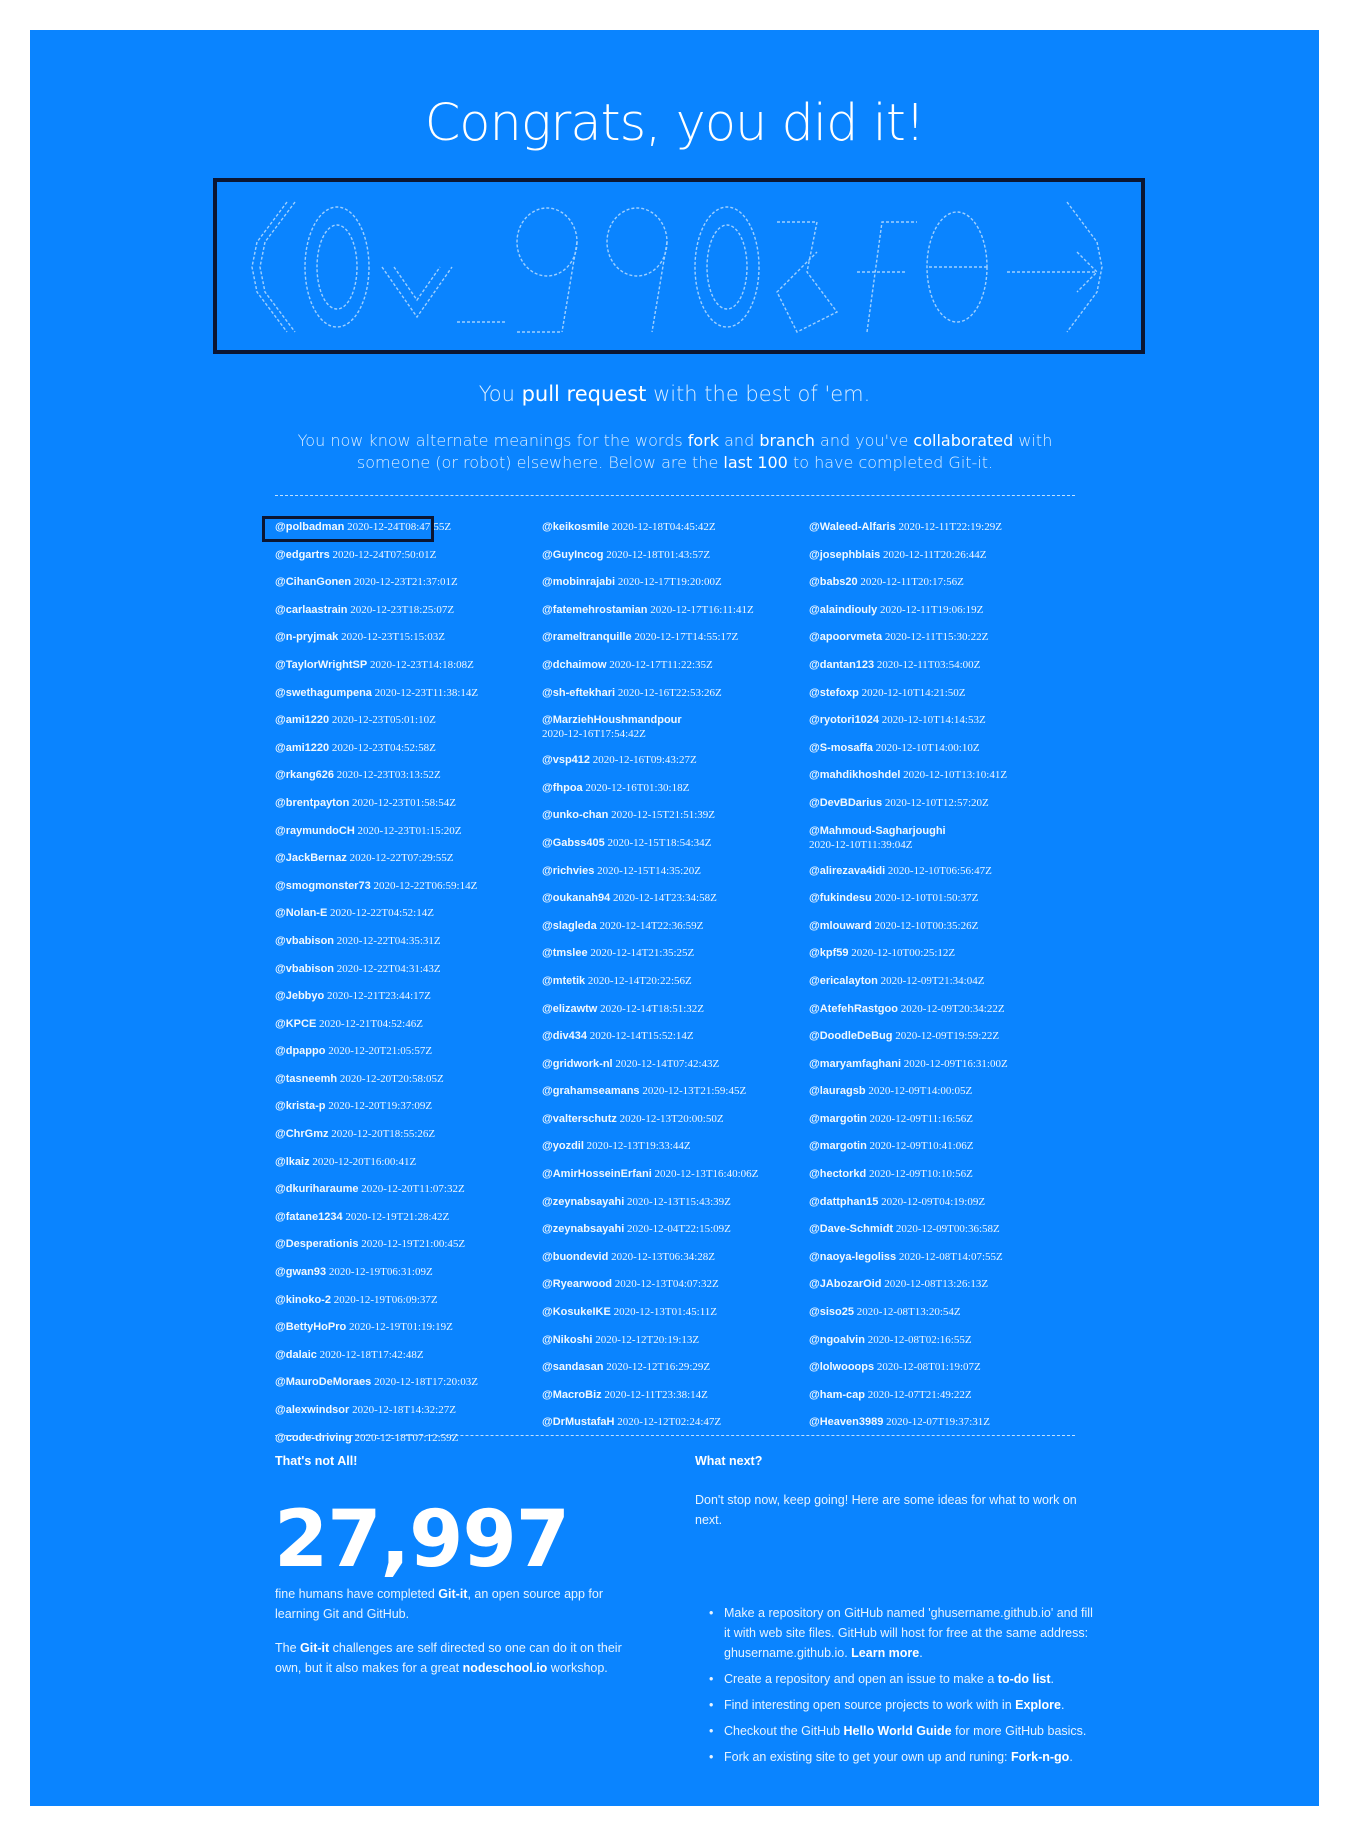 Image resolution: width=1349 pixels, height=1836 pixels. I want to click on completer-username-link: @Gabss405, so click(573, 843).